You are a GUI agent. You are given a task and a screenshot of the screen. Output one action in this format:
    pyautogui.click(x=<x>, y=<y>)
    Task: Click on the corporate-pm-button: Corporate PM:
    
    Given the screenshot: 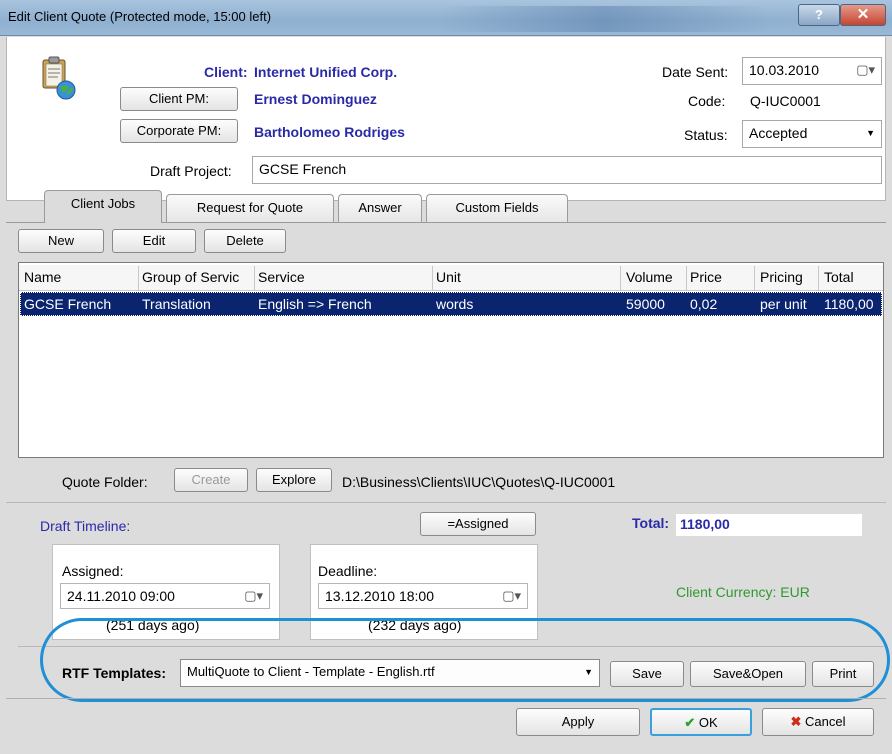 What is the action you would take?
    pyautogui.click(x=179, y=131)
    